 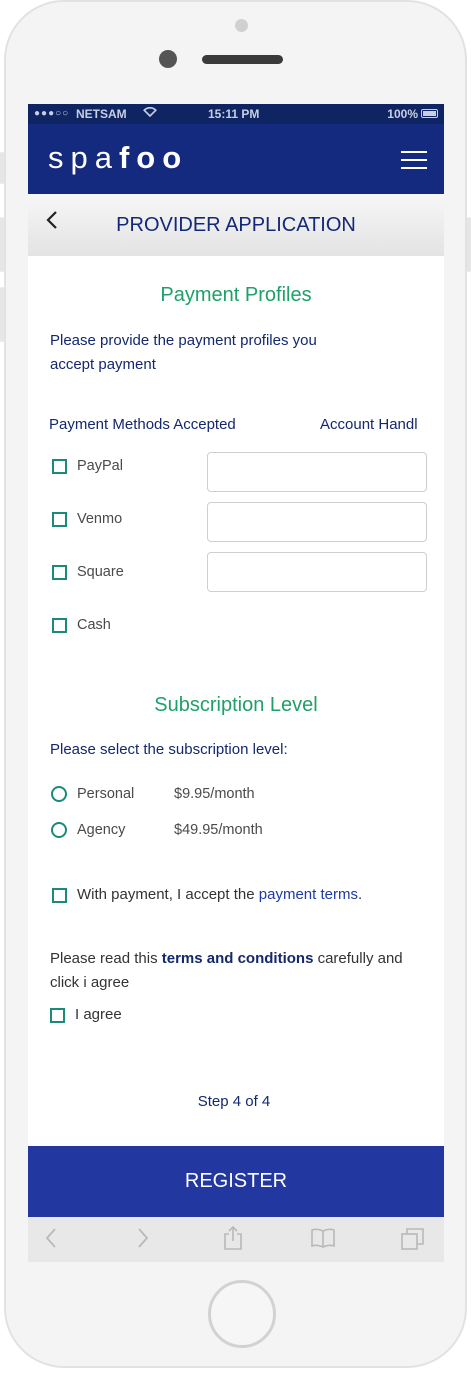 I want to click on payment-terms-checkbox, so click(x=59, y=895).